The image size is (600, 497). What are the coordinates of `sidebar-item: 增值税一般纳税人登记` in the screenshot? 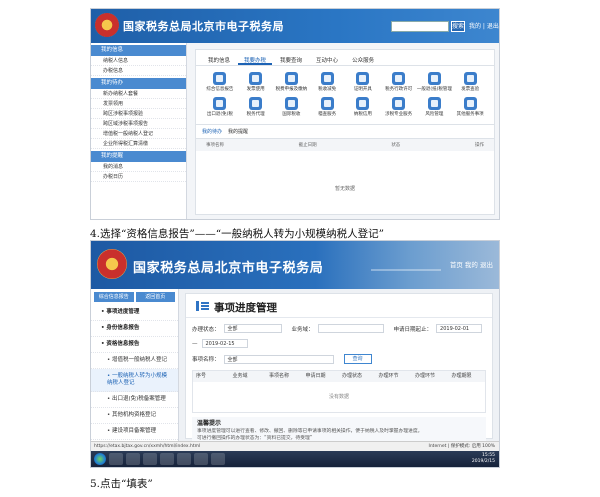 It's located at (138, 134).